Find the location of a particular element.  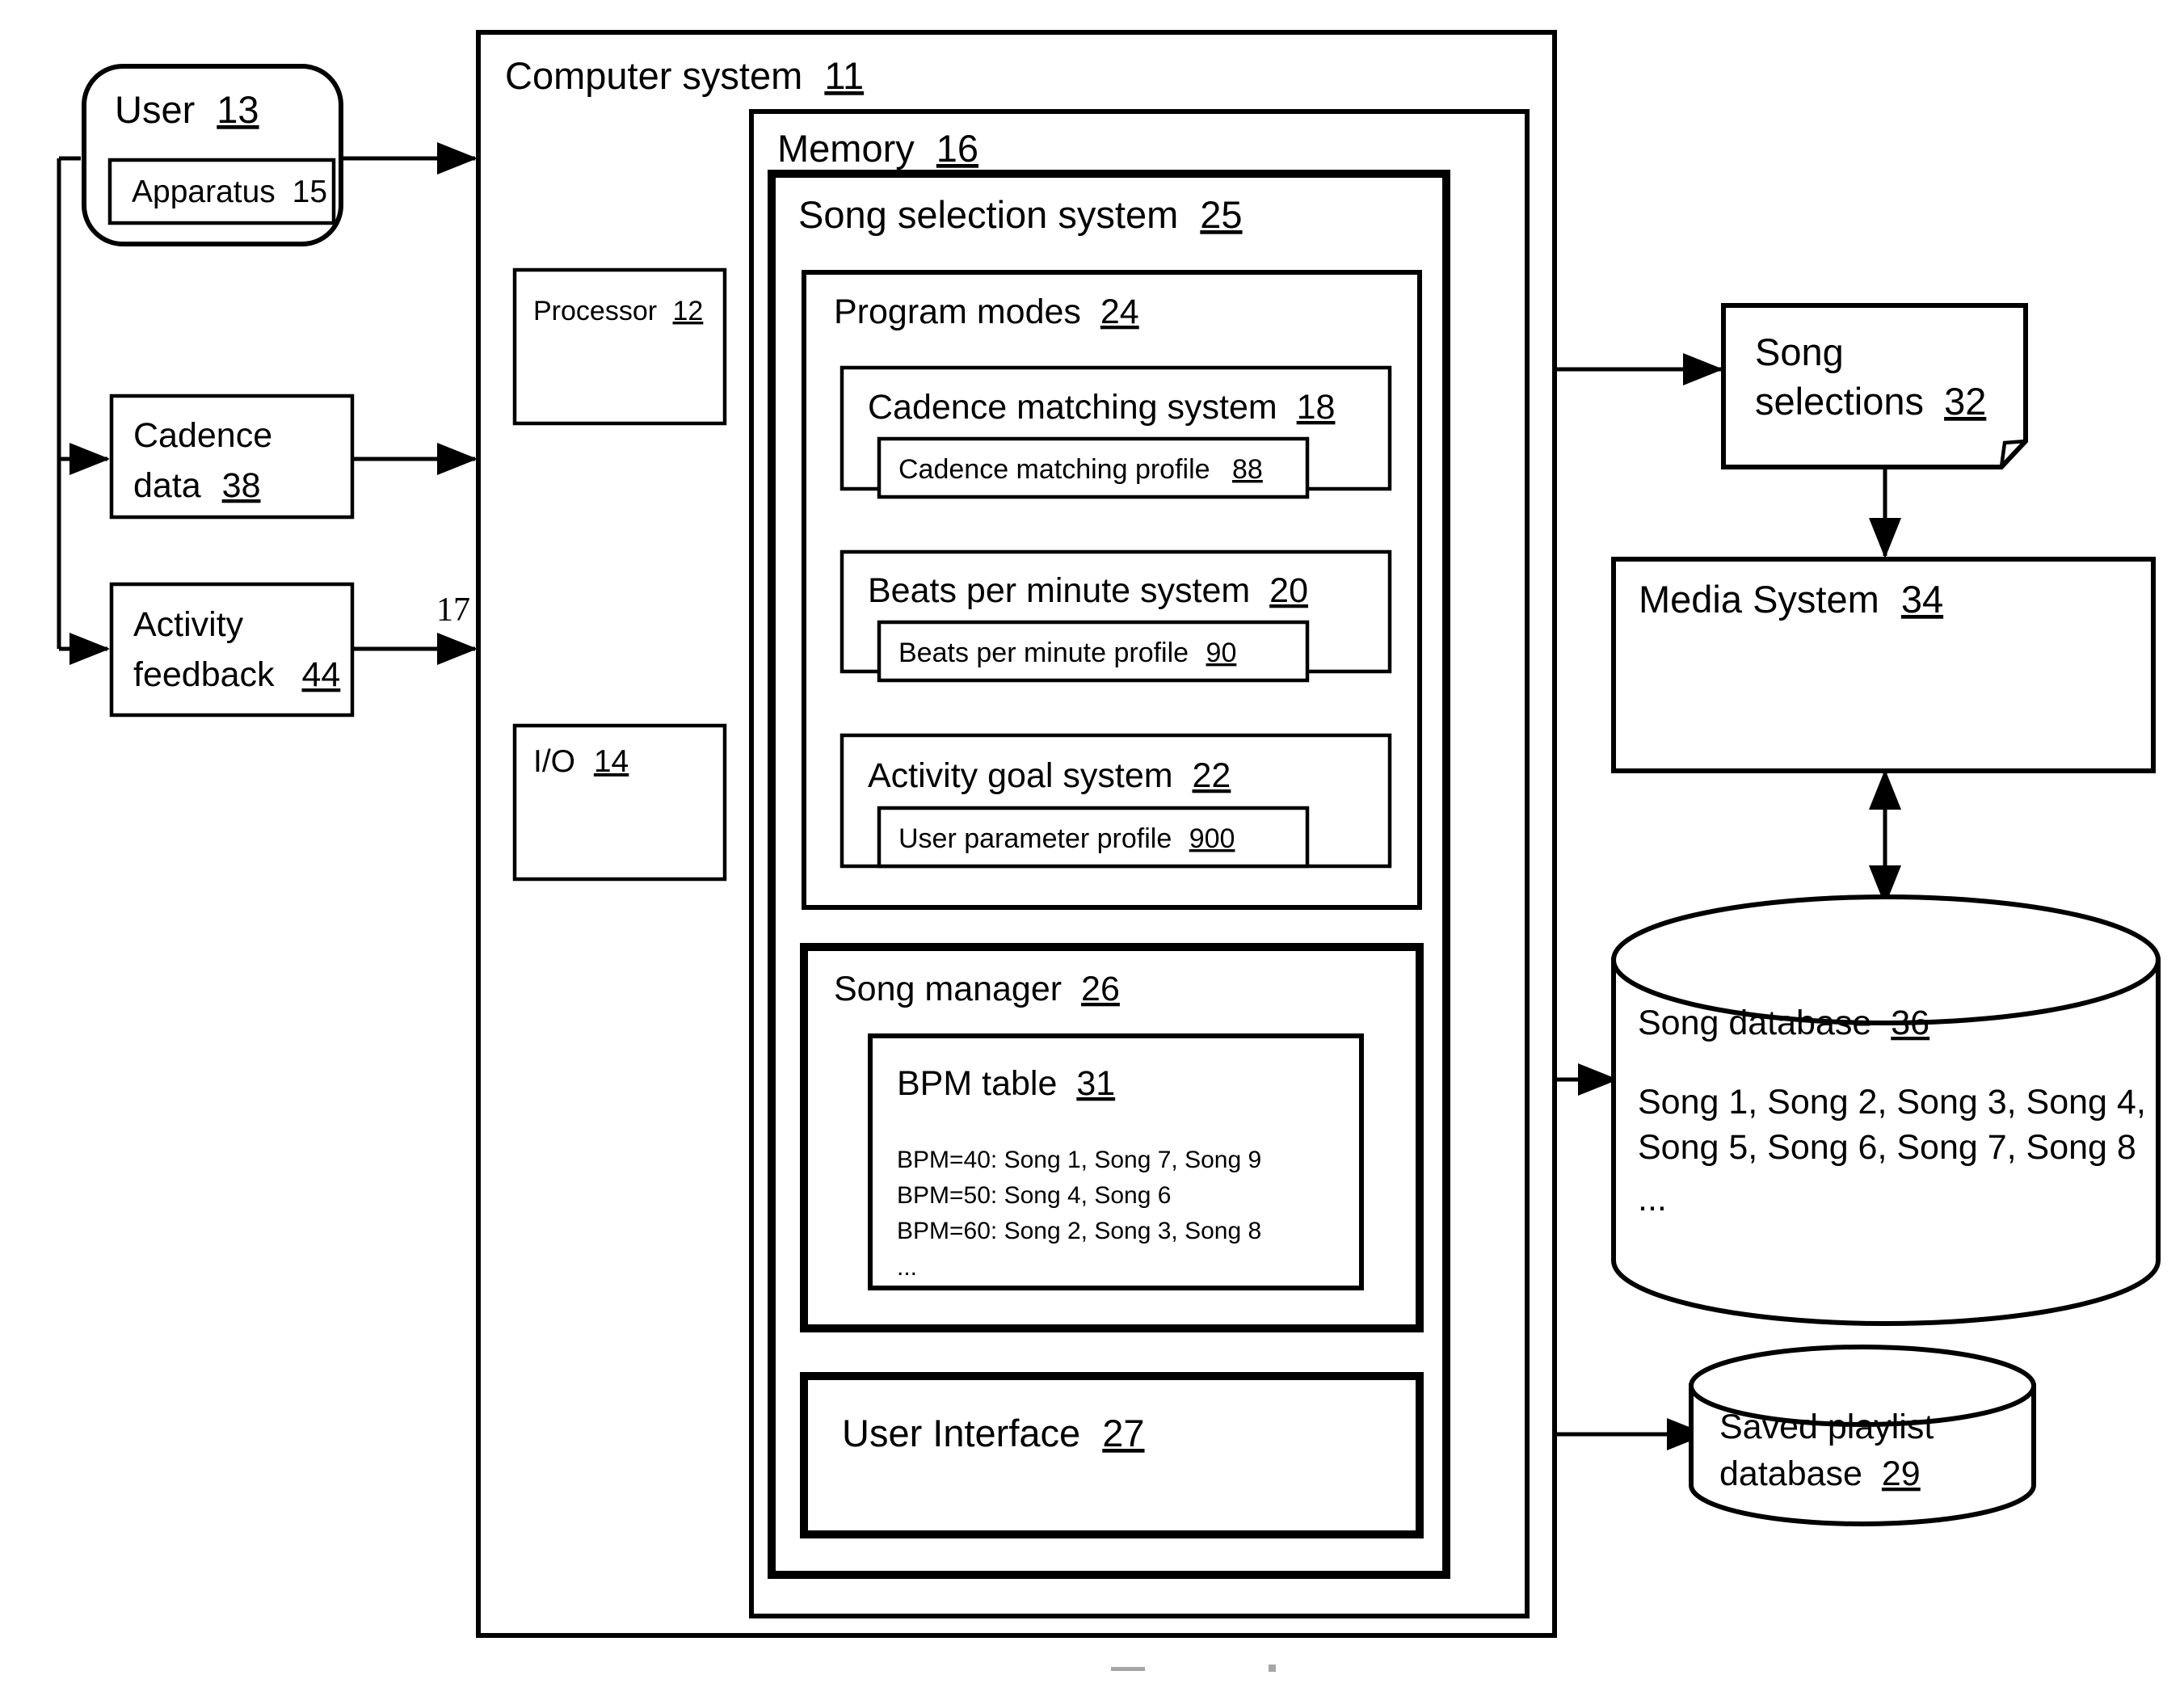

bpm-table-row-0: BPM=40: Song 1, Song 7, Song 9 is located at coordinates (1079, 1160).